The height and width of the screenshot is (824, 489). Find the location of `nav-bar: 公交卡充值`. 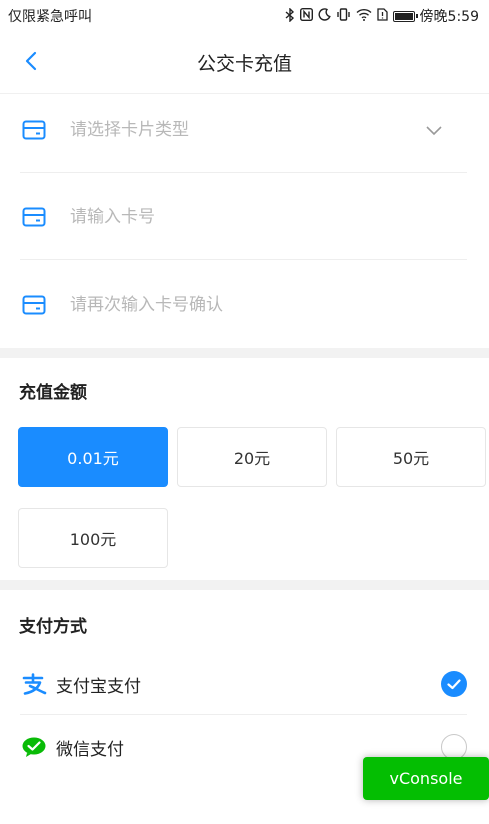

nav-bar: 公交卡充值 is located at coordinates (244, 63).